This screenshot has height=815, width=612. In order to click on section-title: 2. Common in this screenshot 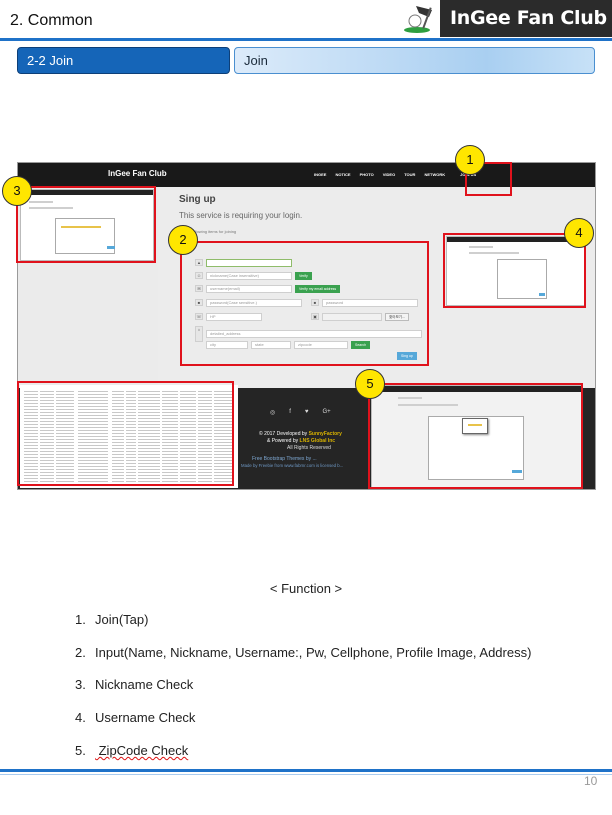, I will do `click(51, 20)`.